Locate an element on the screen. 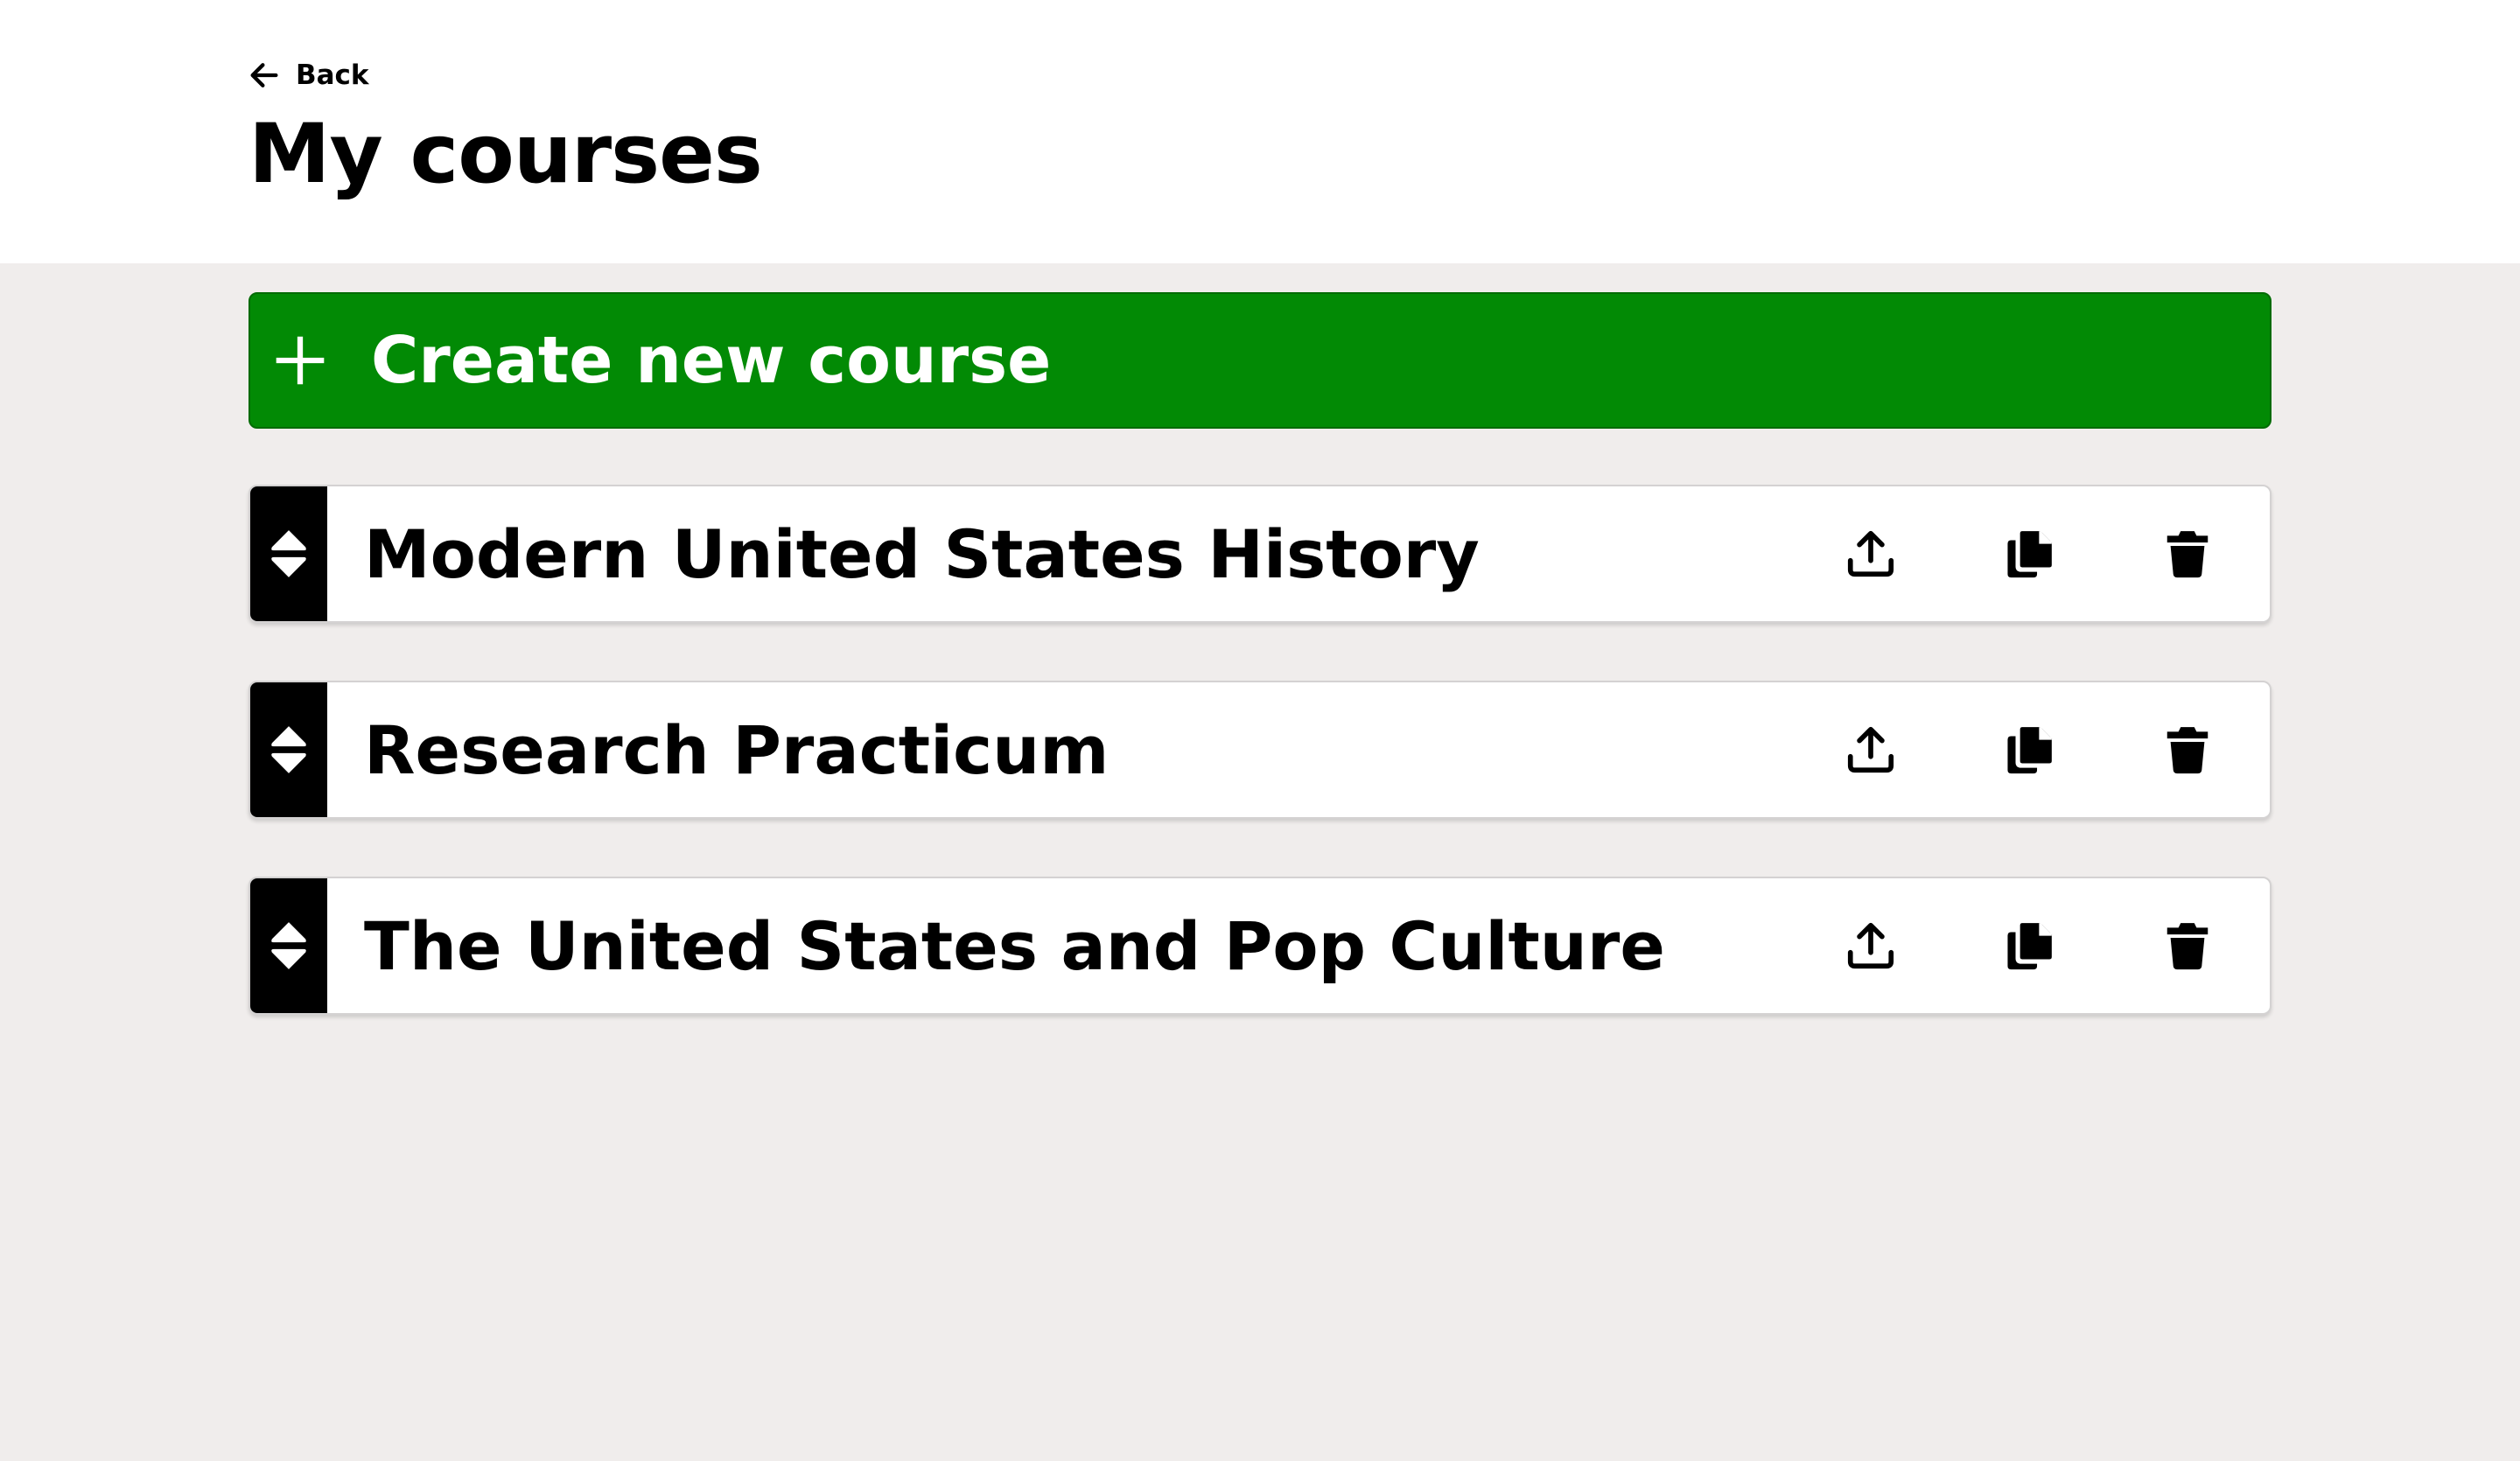 Image resolution: width=2520 pixels, height=1461 pixels. course-row: The United States and Pop Culture is located at coordinates (1260, 946).